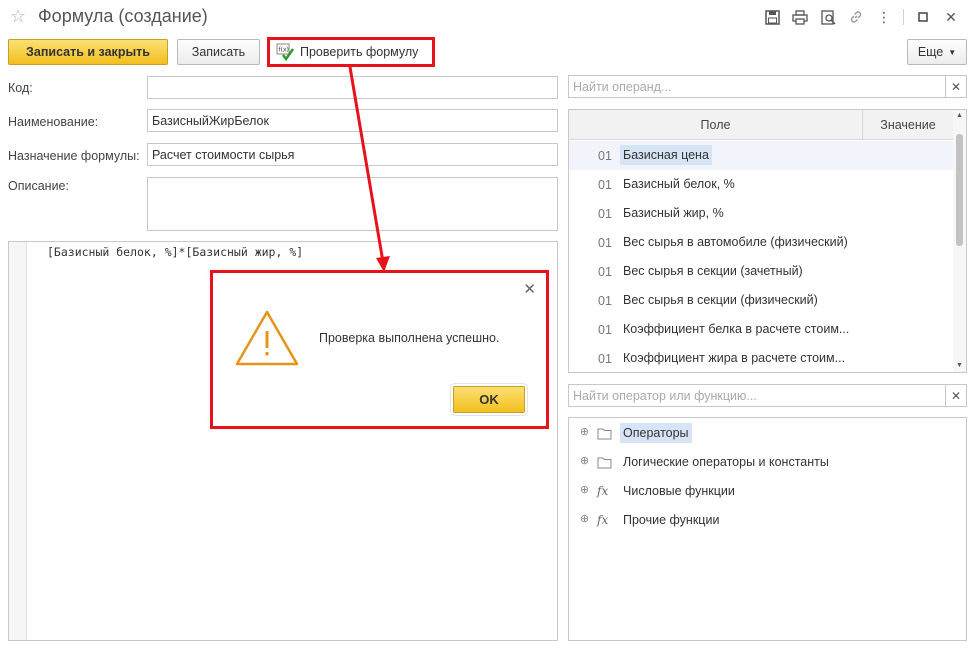 The width and height of the screenshot is (974, 649). What do you see at coordinates (671, 520) in the screenshot?
I see `tree-item-label: Прочие функции` at bounding box center [671, 520].